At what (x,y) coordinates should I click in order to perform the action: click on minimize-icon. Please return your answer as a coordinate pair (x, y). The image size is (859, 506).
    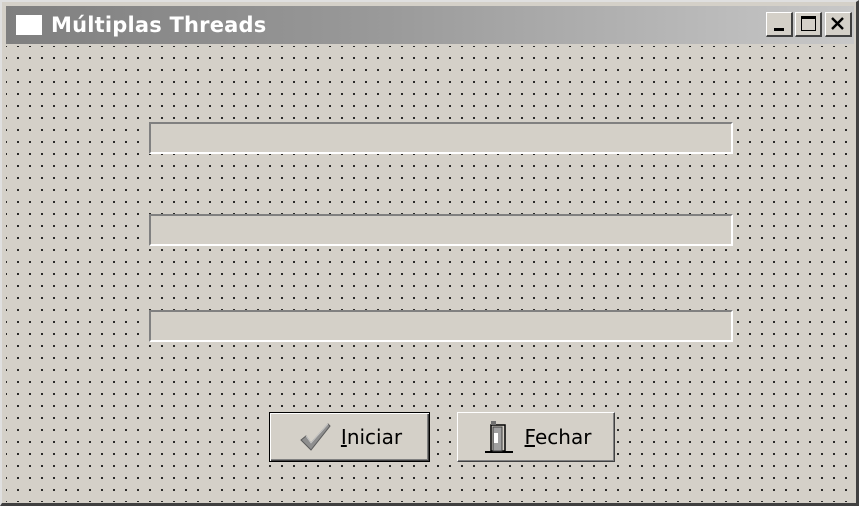
    Looking at the image, I should click on (779, 29).